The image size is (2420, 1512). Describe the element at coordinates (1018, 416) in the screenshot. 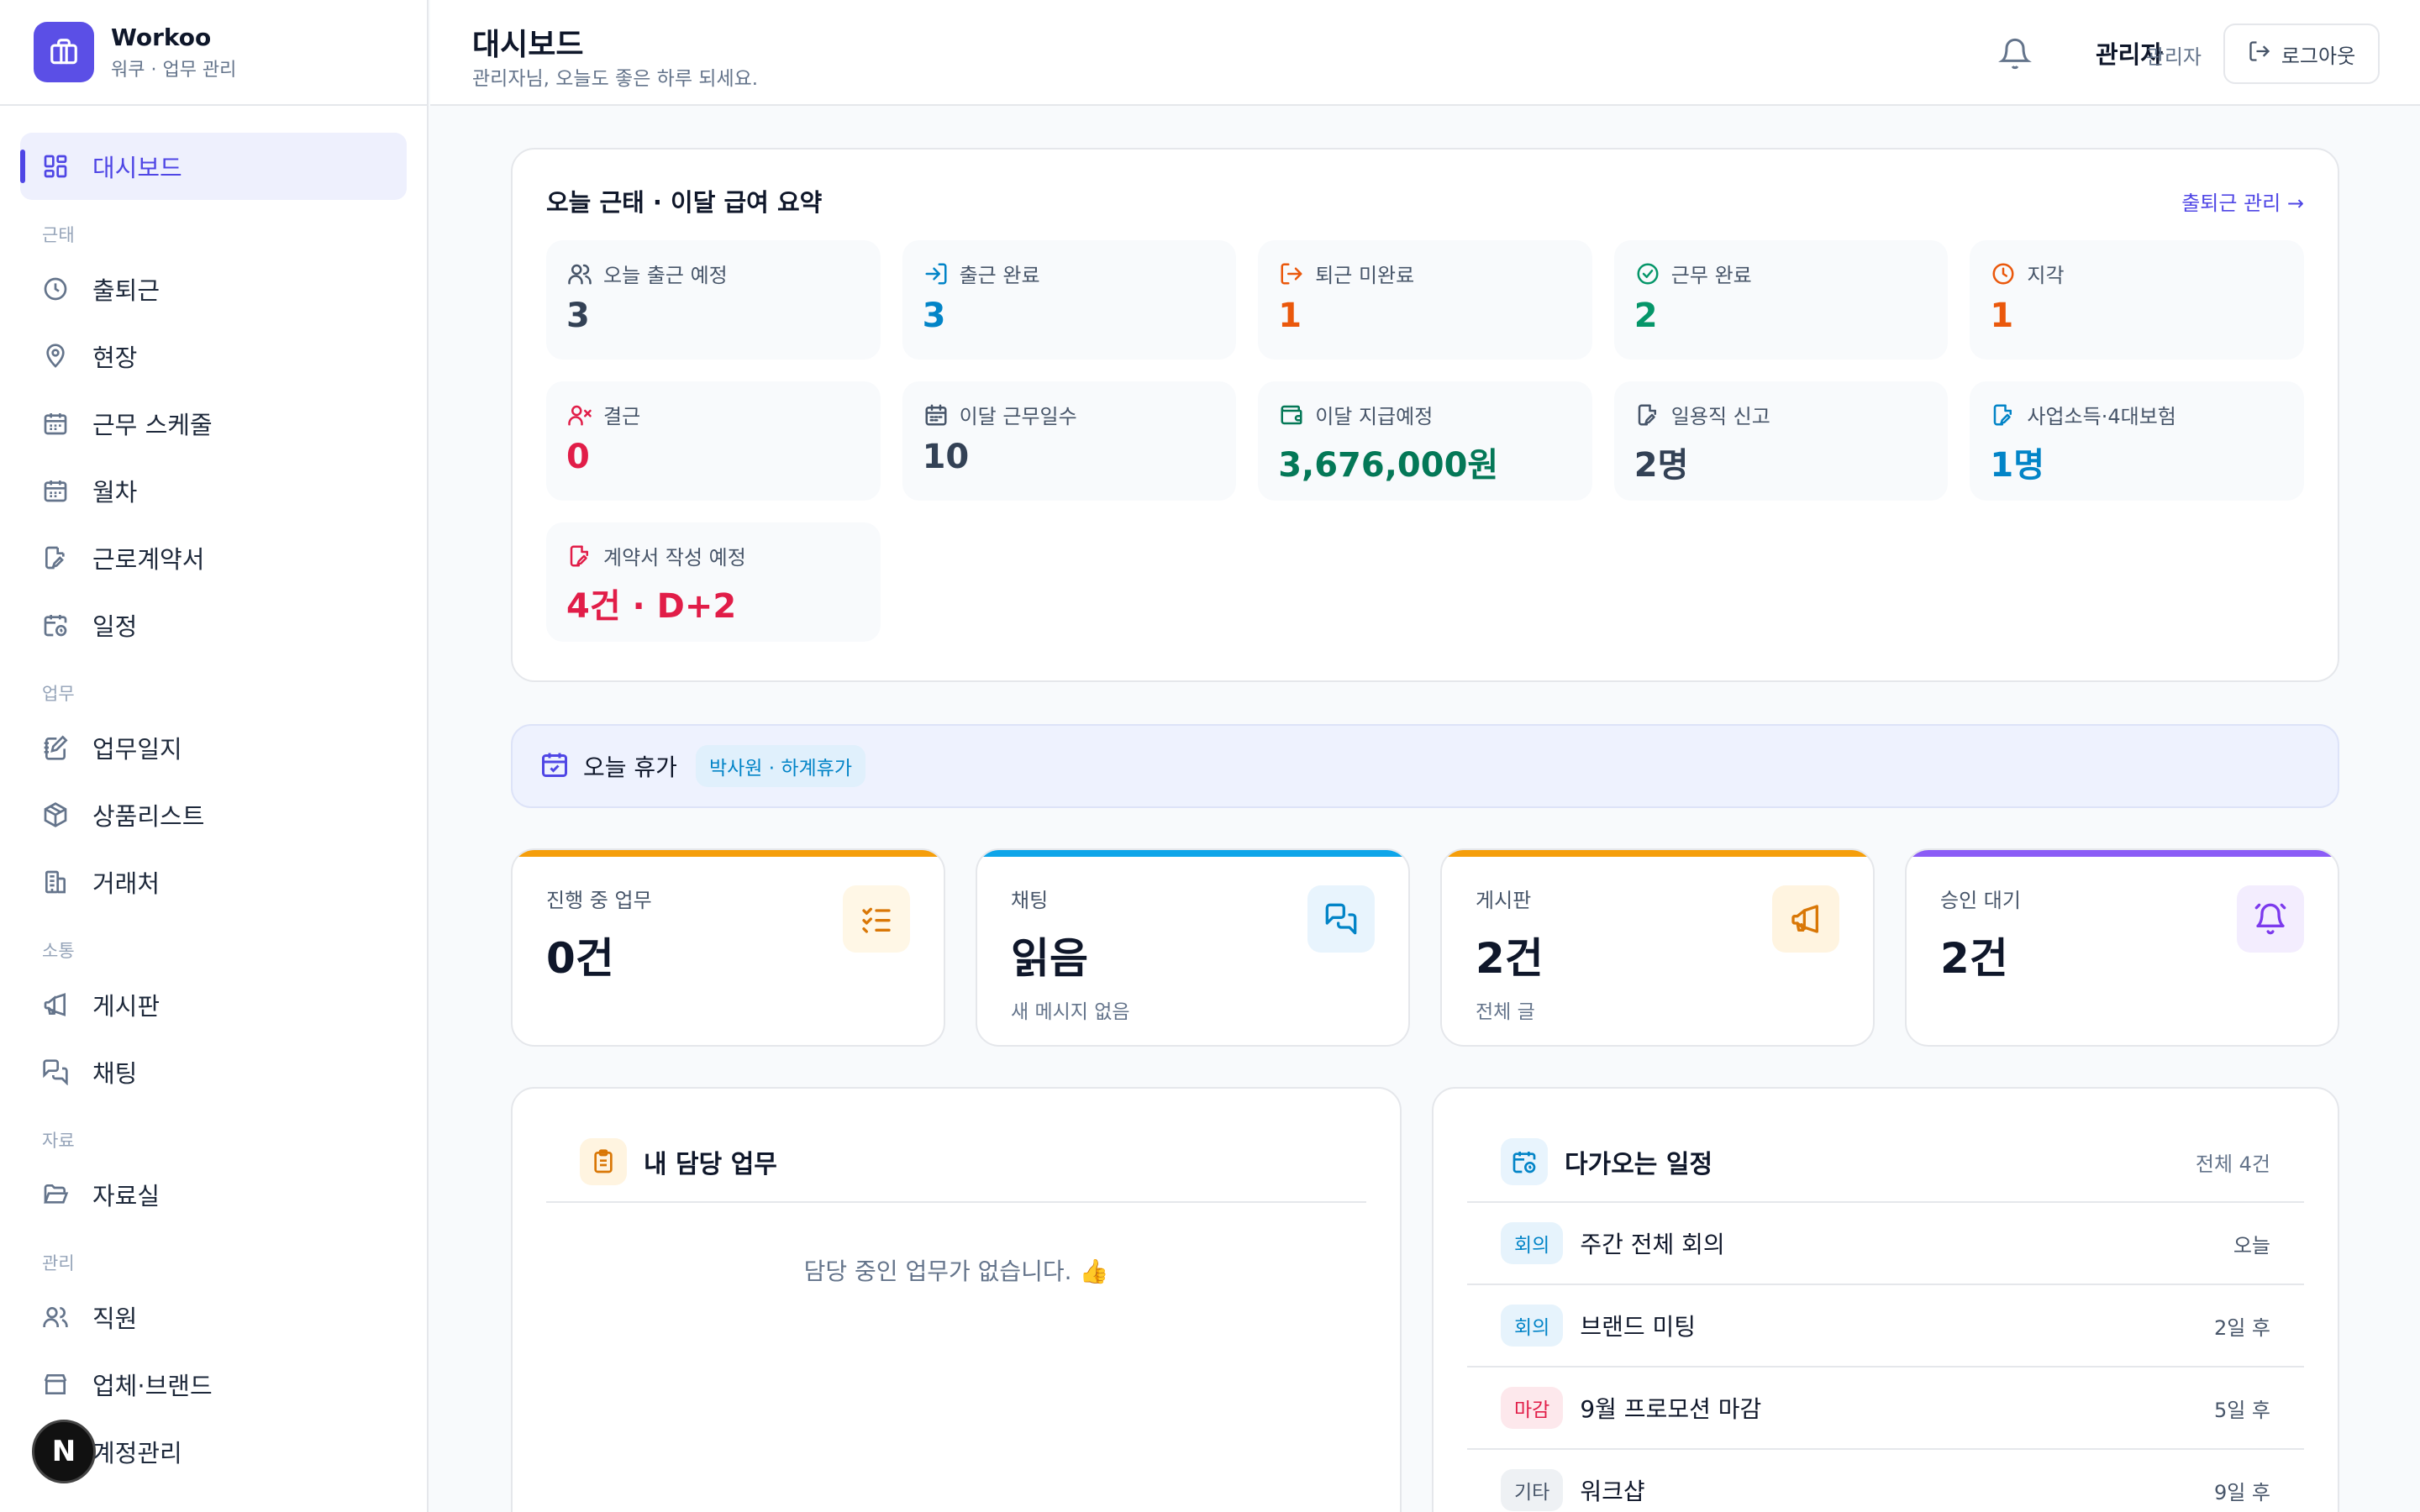

I see `stat-label-text: 이달 근무일수` at that location.